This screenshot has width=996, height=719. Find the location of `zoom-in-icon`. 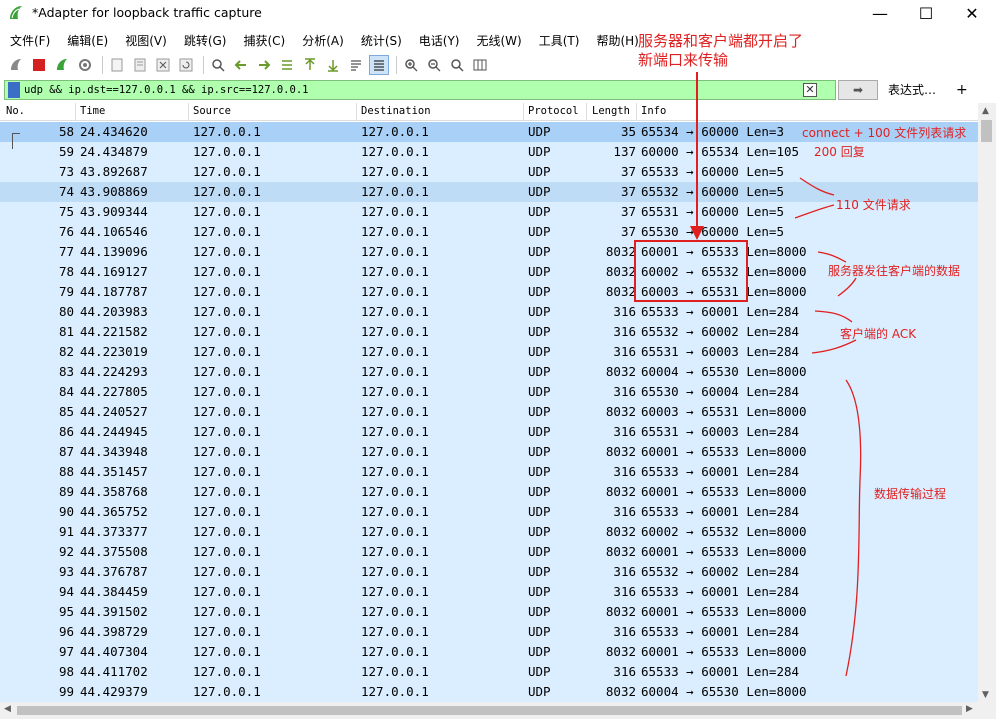

zoom-in-icon is located at coordinates (411, 65).